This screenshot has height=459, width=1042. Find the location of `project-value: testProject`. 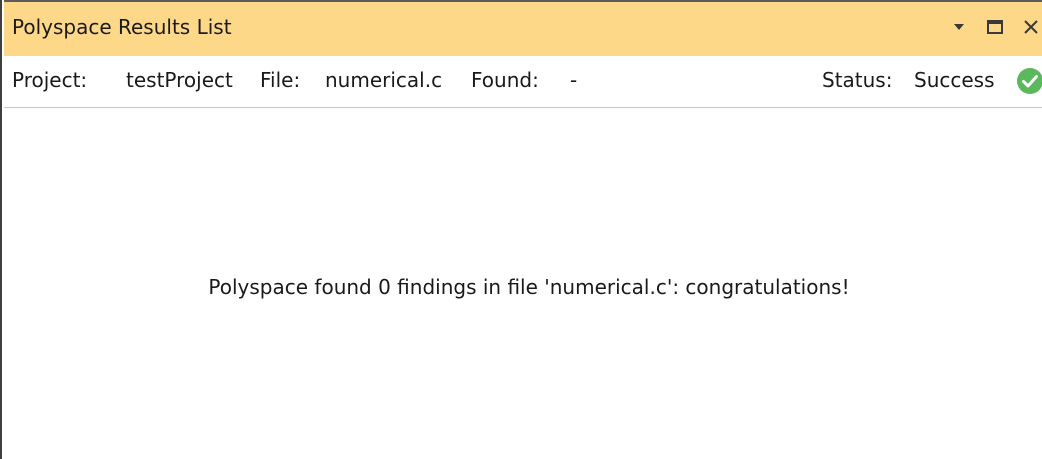

project-value: testProject is located at coordinates (179, 80).